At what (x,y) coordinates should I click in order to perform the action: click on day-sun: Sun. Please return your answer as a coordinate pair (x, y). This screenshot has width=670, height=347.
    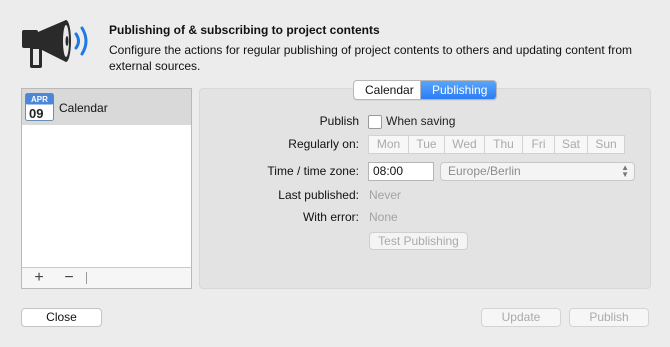
    Looking at the image, I should click on (606, 144).